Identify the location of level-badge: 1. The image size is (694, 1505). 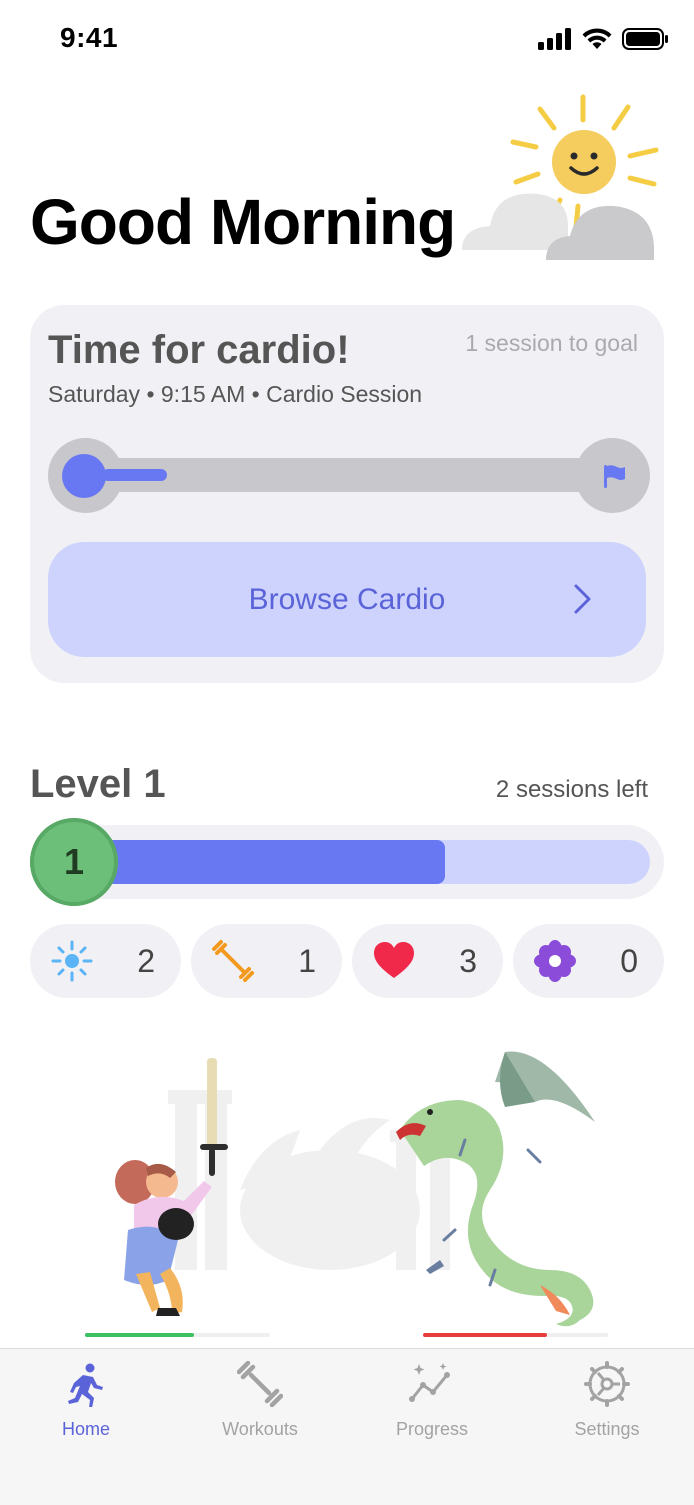
(74, 862).